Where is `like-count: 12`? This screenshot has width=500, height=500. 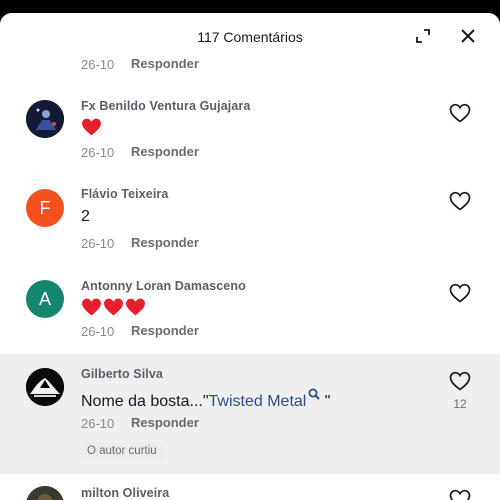 like-count: 12 is located at coordinates (460, 404).